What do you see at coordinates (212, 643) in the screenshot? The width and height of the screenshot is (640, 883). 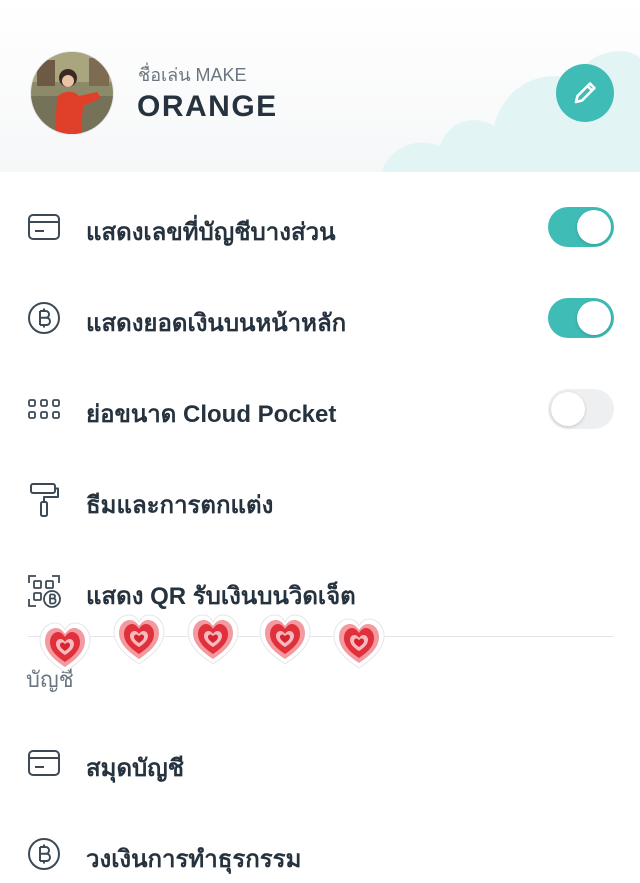 I see `heart-stickers` at bounding box center [212, 643].